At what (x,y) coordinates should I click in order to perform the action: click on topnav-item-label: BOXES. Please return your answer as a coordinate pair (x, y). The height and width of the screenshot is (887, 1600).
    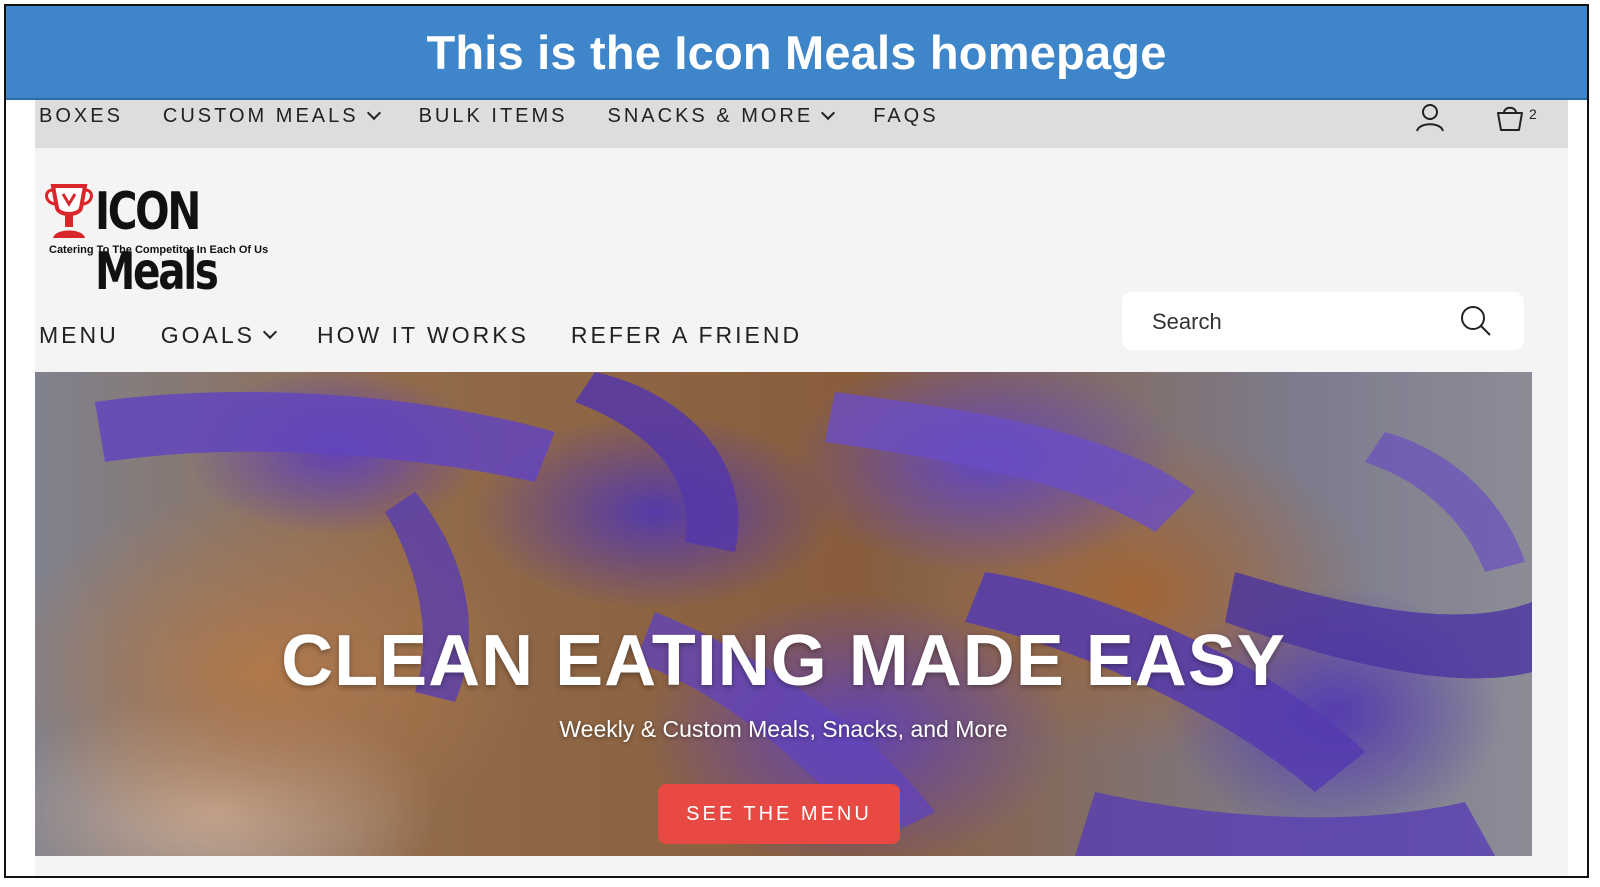
    Looking at the image, I should click on (81, 115).